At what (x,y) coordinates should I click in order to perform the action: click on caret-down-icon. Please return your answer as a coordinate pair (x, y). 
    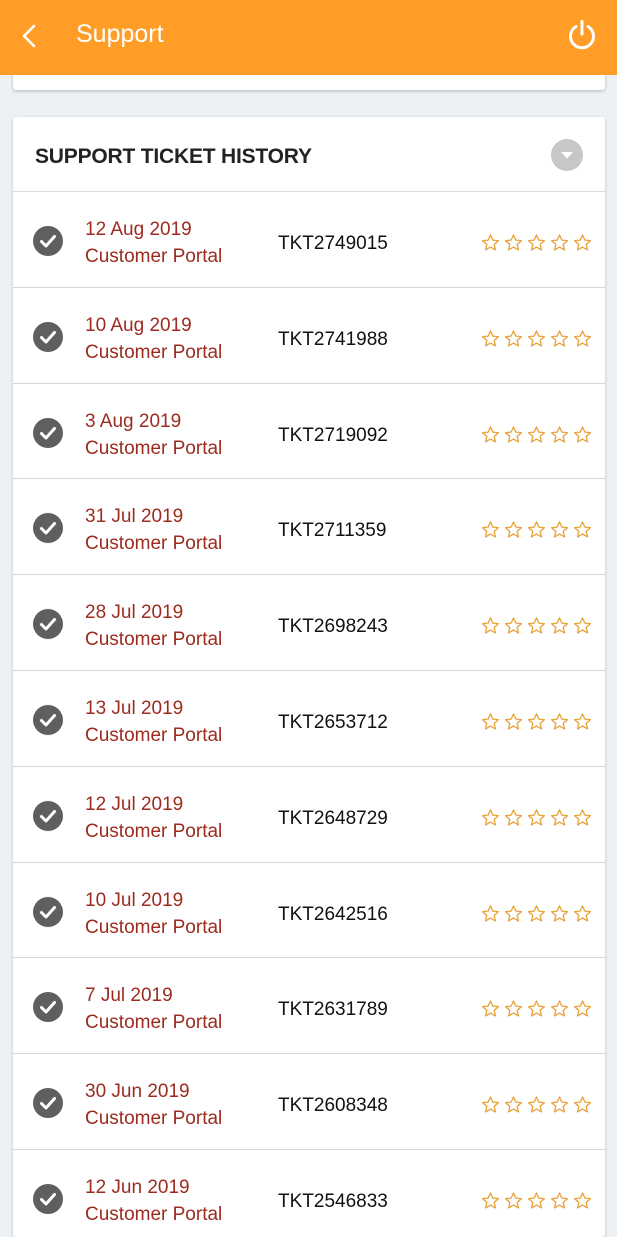
    Looking at the image, I should click on (567, 155).